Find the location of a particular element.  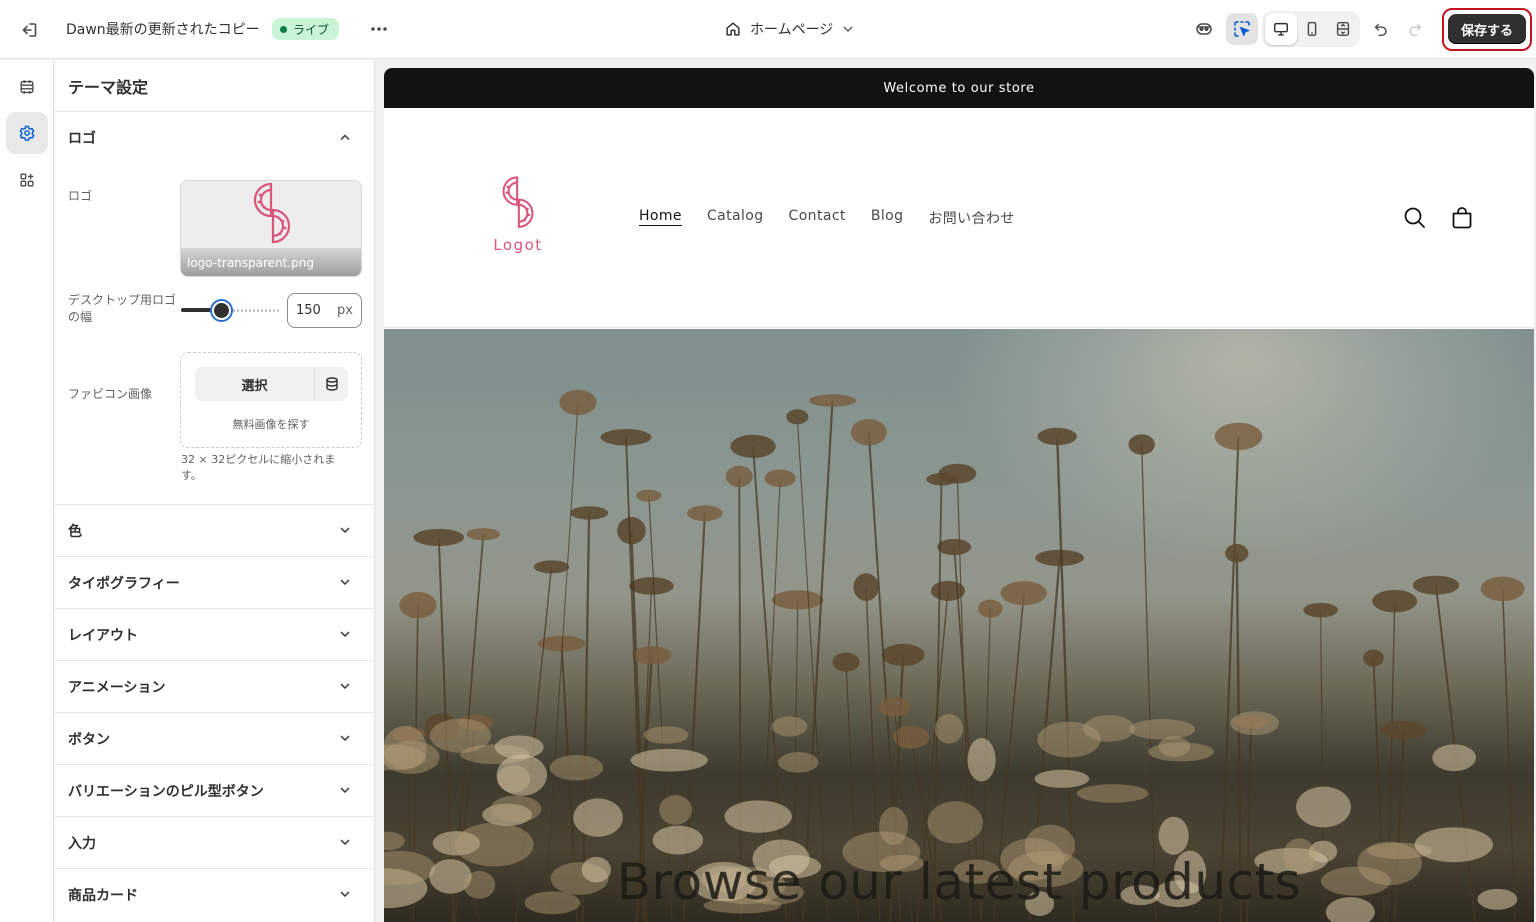

section-header: 入力 is located at coordinates (214, 843).